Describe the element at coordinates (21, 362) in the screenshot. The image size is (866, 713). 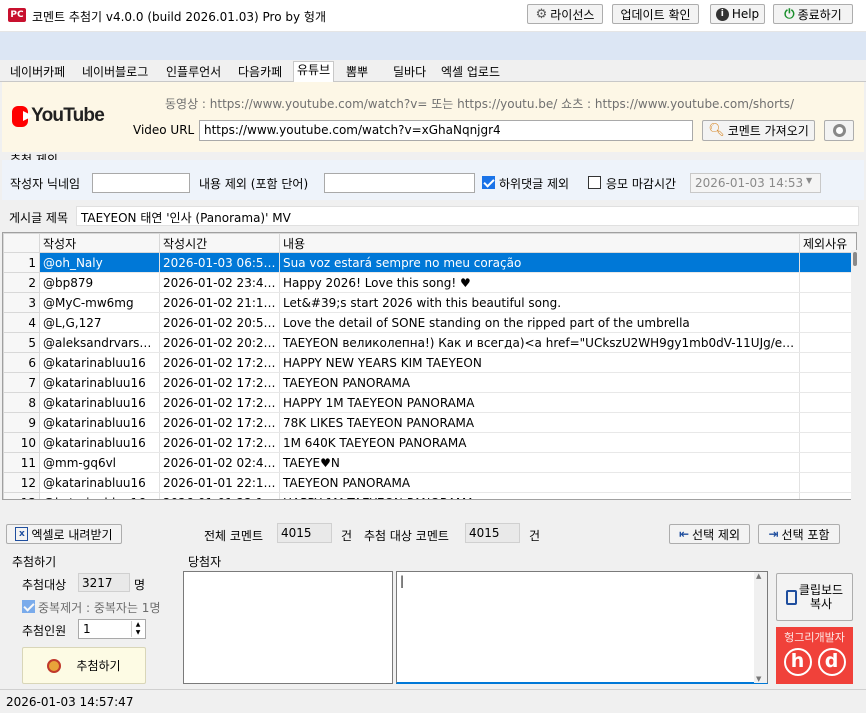
I see `row-number: 6` at that location.